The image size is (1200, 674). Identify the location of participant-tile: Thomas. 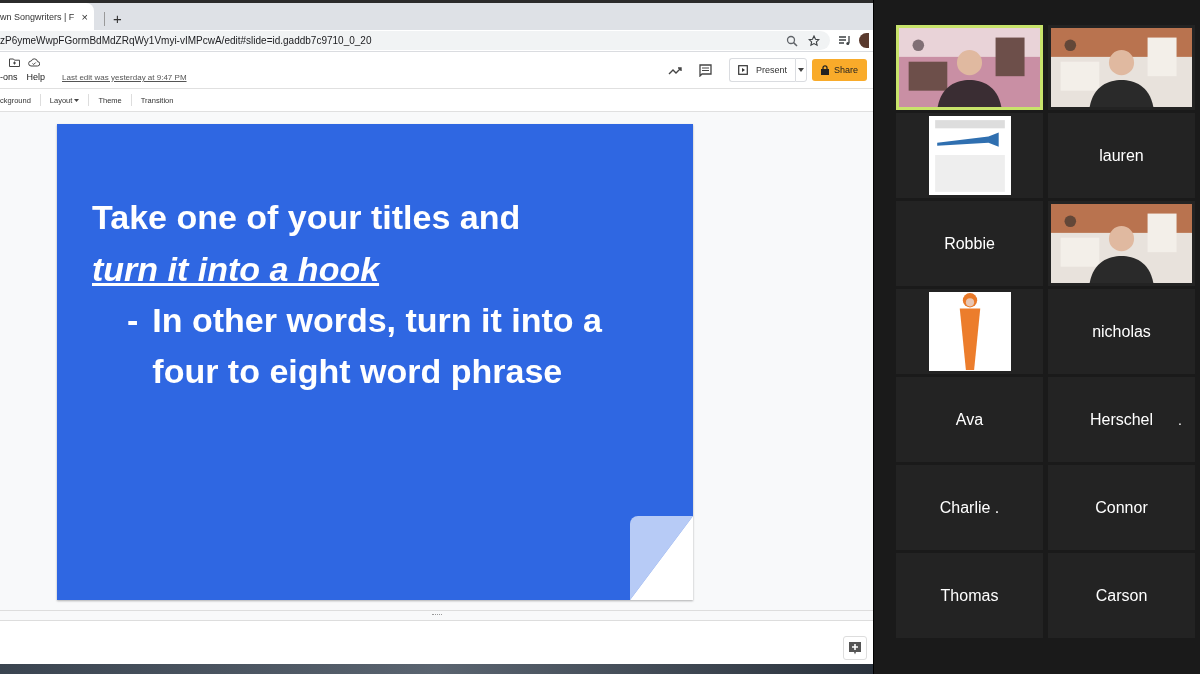
(969, 595).